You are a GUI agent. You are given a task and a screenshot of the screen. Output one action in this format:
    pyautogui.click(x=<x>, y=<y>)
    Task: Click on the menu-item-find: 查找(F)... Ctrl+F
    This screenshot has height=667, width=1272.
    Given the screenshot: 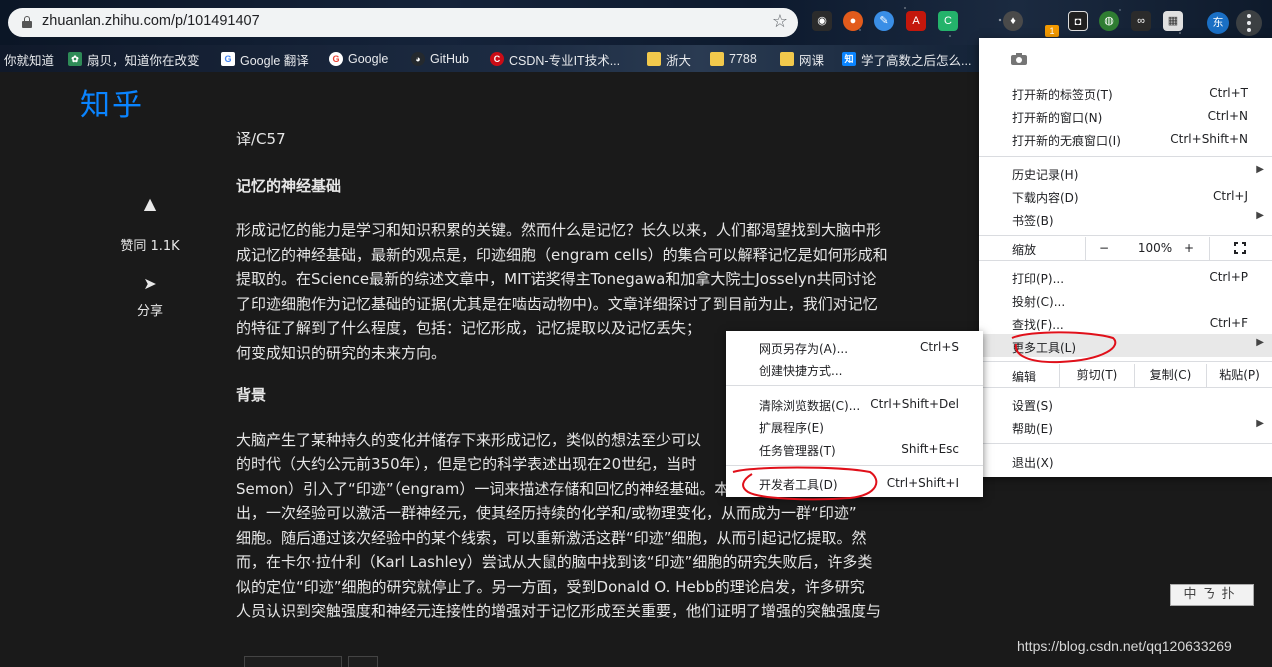 What is the action you would take?
    pyautogui.click(x=1125, y=323)
    